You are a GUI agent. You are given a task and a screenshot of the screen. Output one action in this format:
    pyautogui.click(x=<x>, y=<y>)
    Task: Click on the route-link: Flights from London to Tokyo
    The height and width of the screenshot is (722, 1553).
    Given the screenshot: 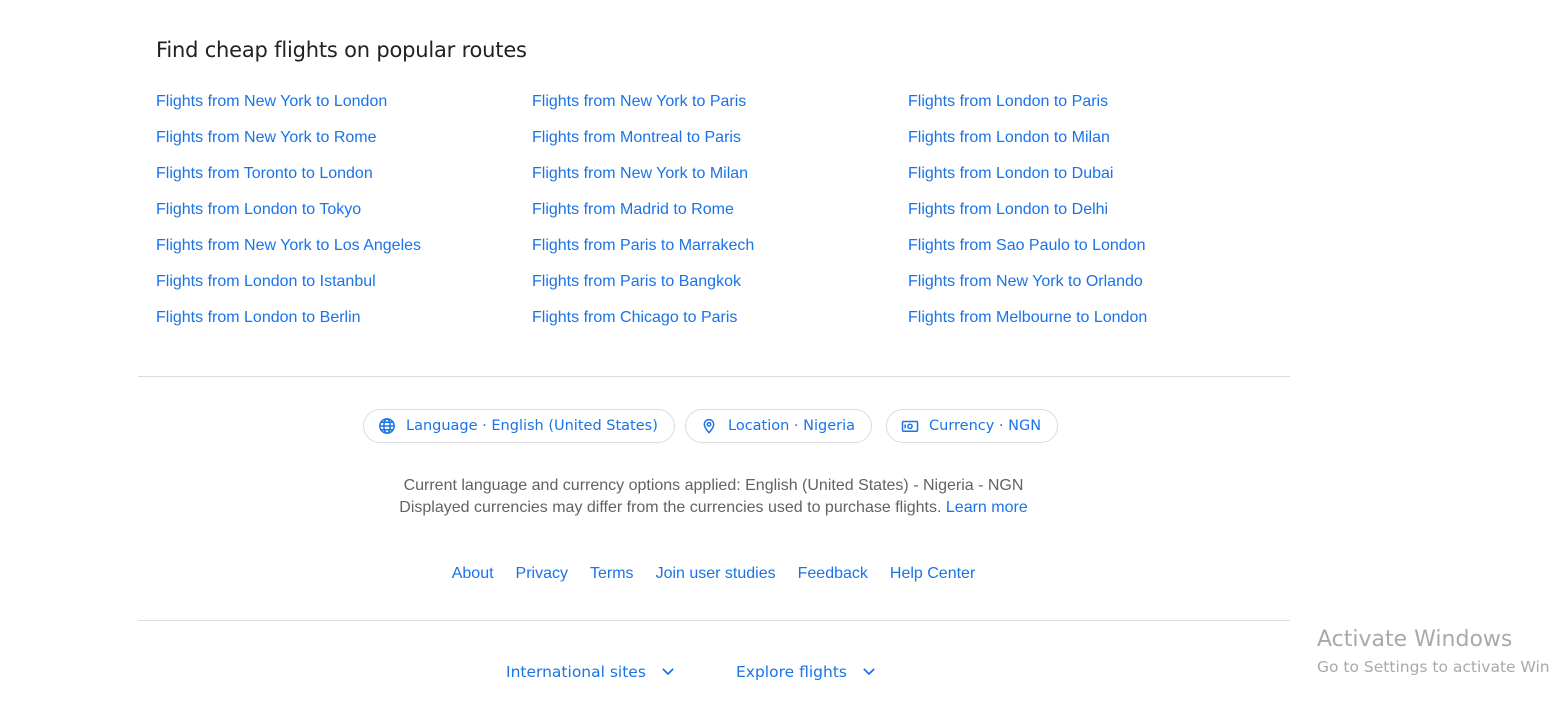 What is the action you would take?
    pyautogui.click(x=341, y=216)
    